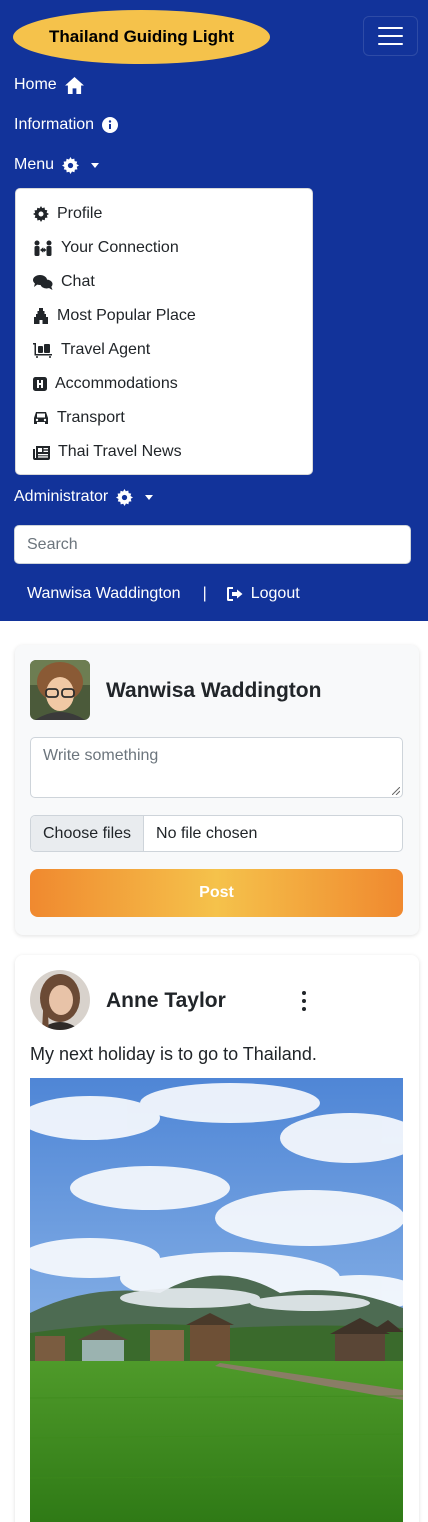 Image resolution: width=428 pixels, height=1522 pixels. Describe the element at coordinates (40, 384) in the screenshot. I see `hotel-h-icon` at that location.